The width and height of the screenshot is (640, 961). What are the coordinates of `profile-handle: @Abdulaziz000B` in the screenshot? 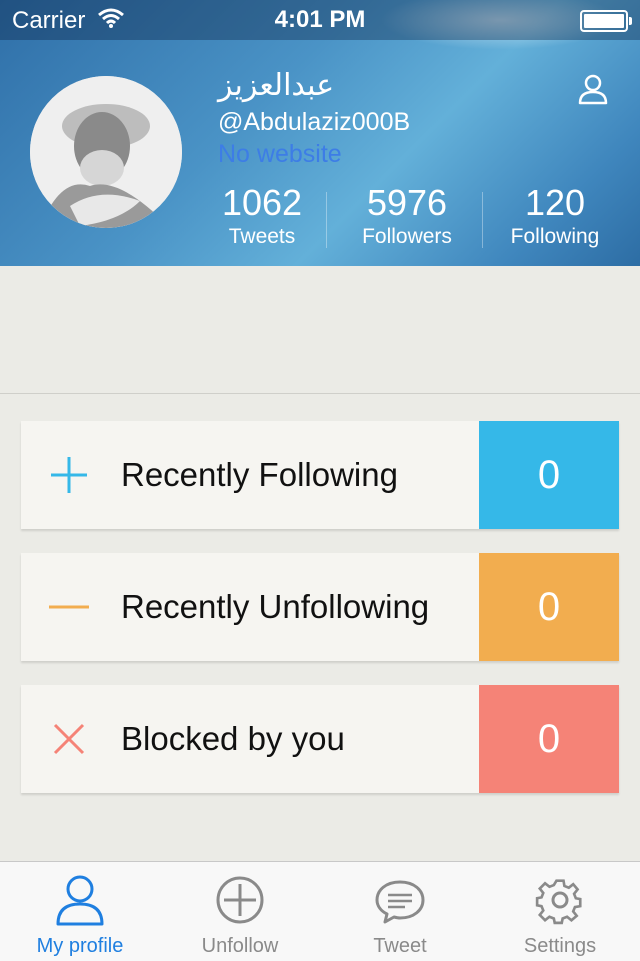 It's located at (314, 122).